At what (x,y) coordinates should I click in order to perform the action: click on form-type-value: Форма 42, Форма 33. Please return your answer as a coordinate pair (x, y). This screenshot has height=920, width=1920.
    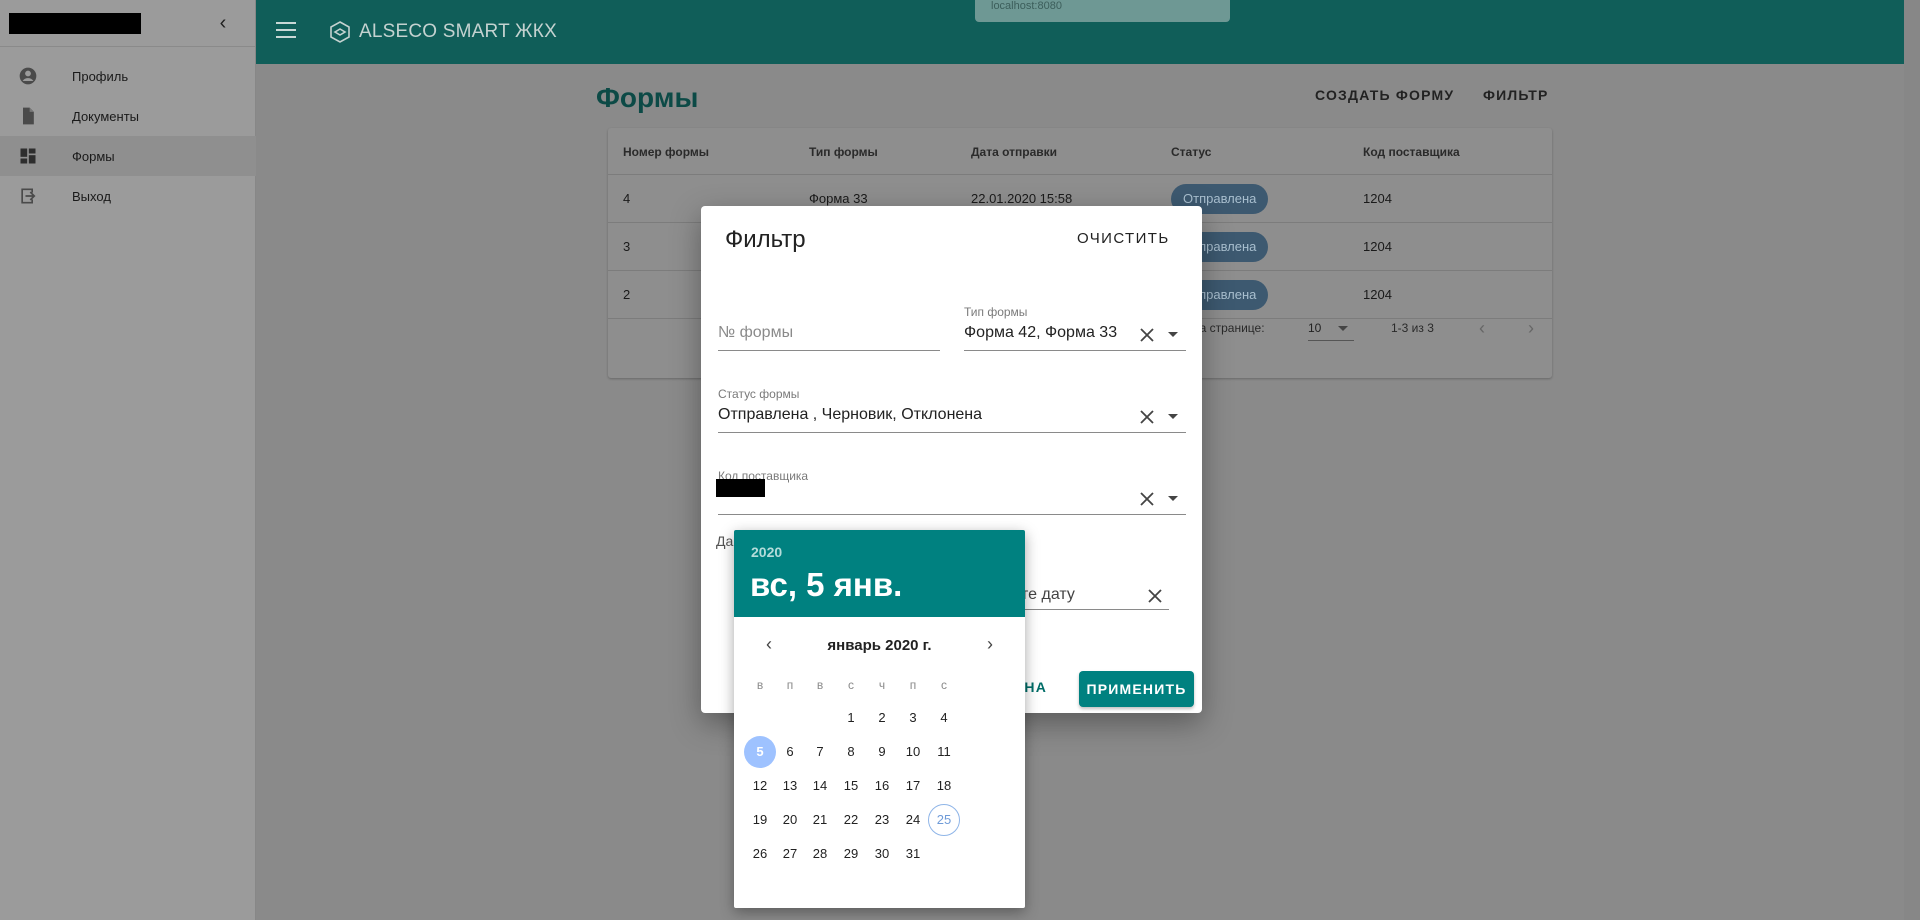
    Looking at the image, I should click on (1041, 332).